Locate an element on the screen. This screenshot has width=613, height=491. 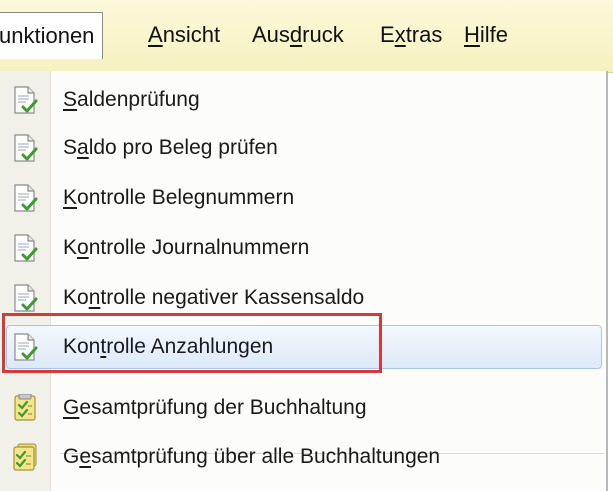
menu-hilfe: Hilfe is located at coordinates (486, 35).